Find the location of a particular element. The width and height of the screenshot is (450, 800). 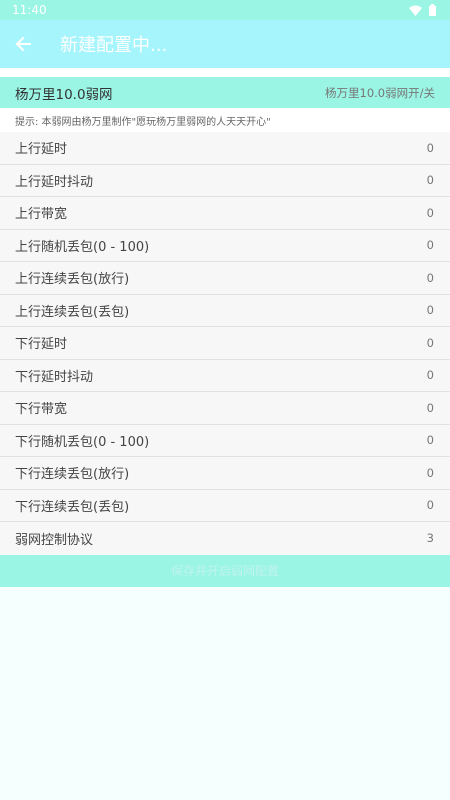

setting-row-downlink-random-loss: 下行随机丢包(0 - 100) 0 is located at coordinates (225, 440).